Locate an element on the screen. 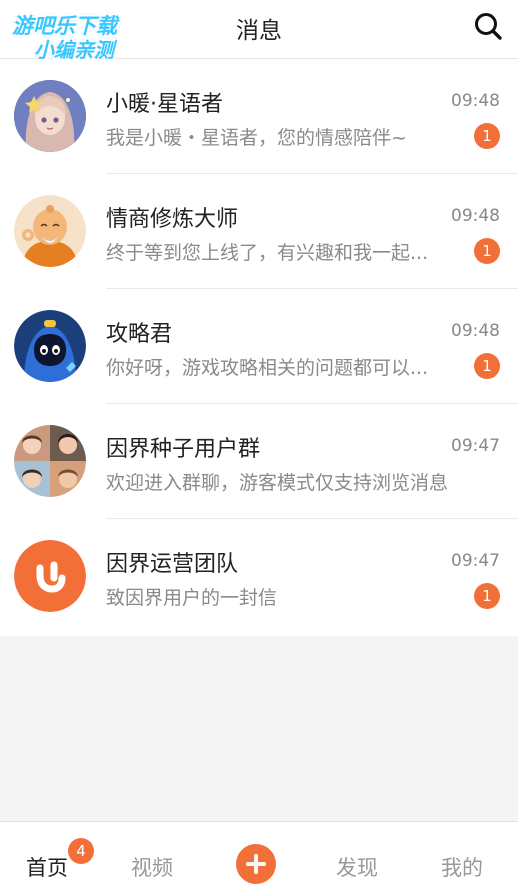  hooded-gamer-avatar is located at coordinates (50, 346).